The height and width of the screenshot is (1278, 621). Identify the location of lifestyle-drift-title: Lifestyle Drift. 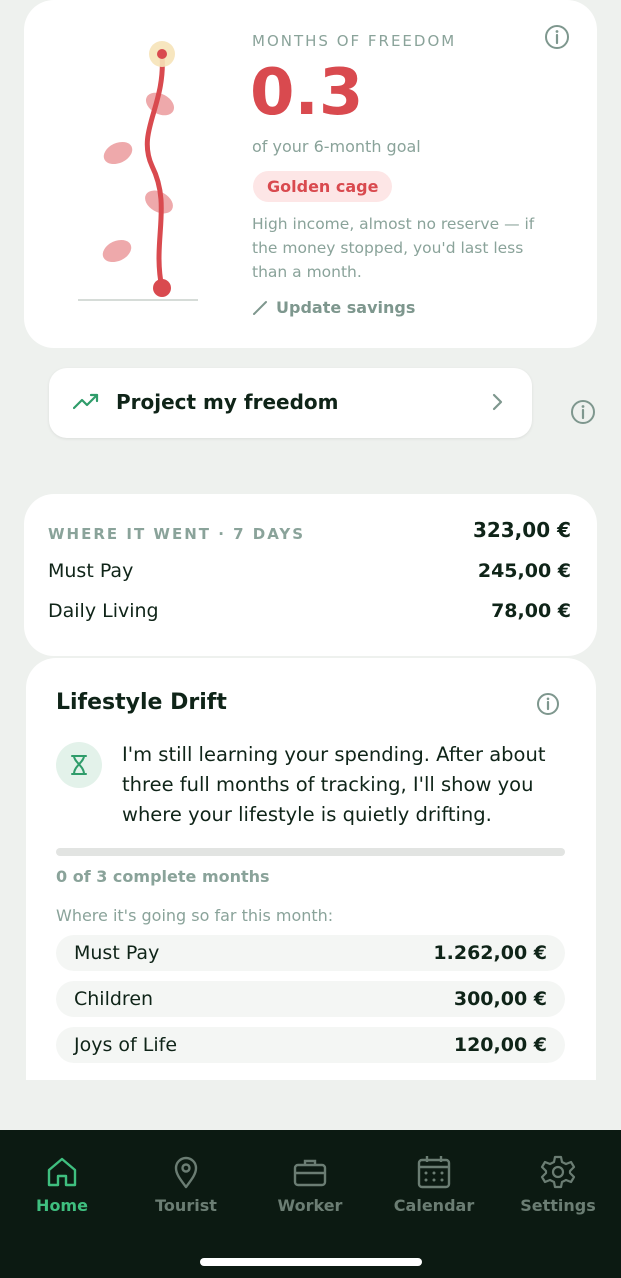
(141, 702).